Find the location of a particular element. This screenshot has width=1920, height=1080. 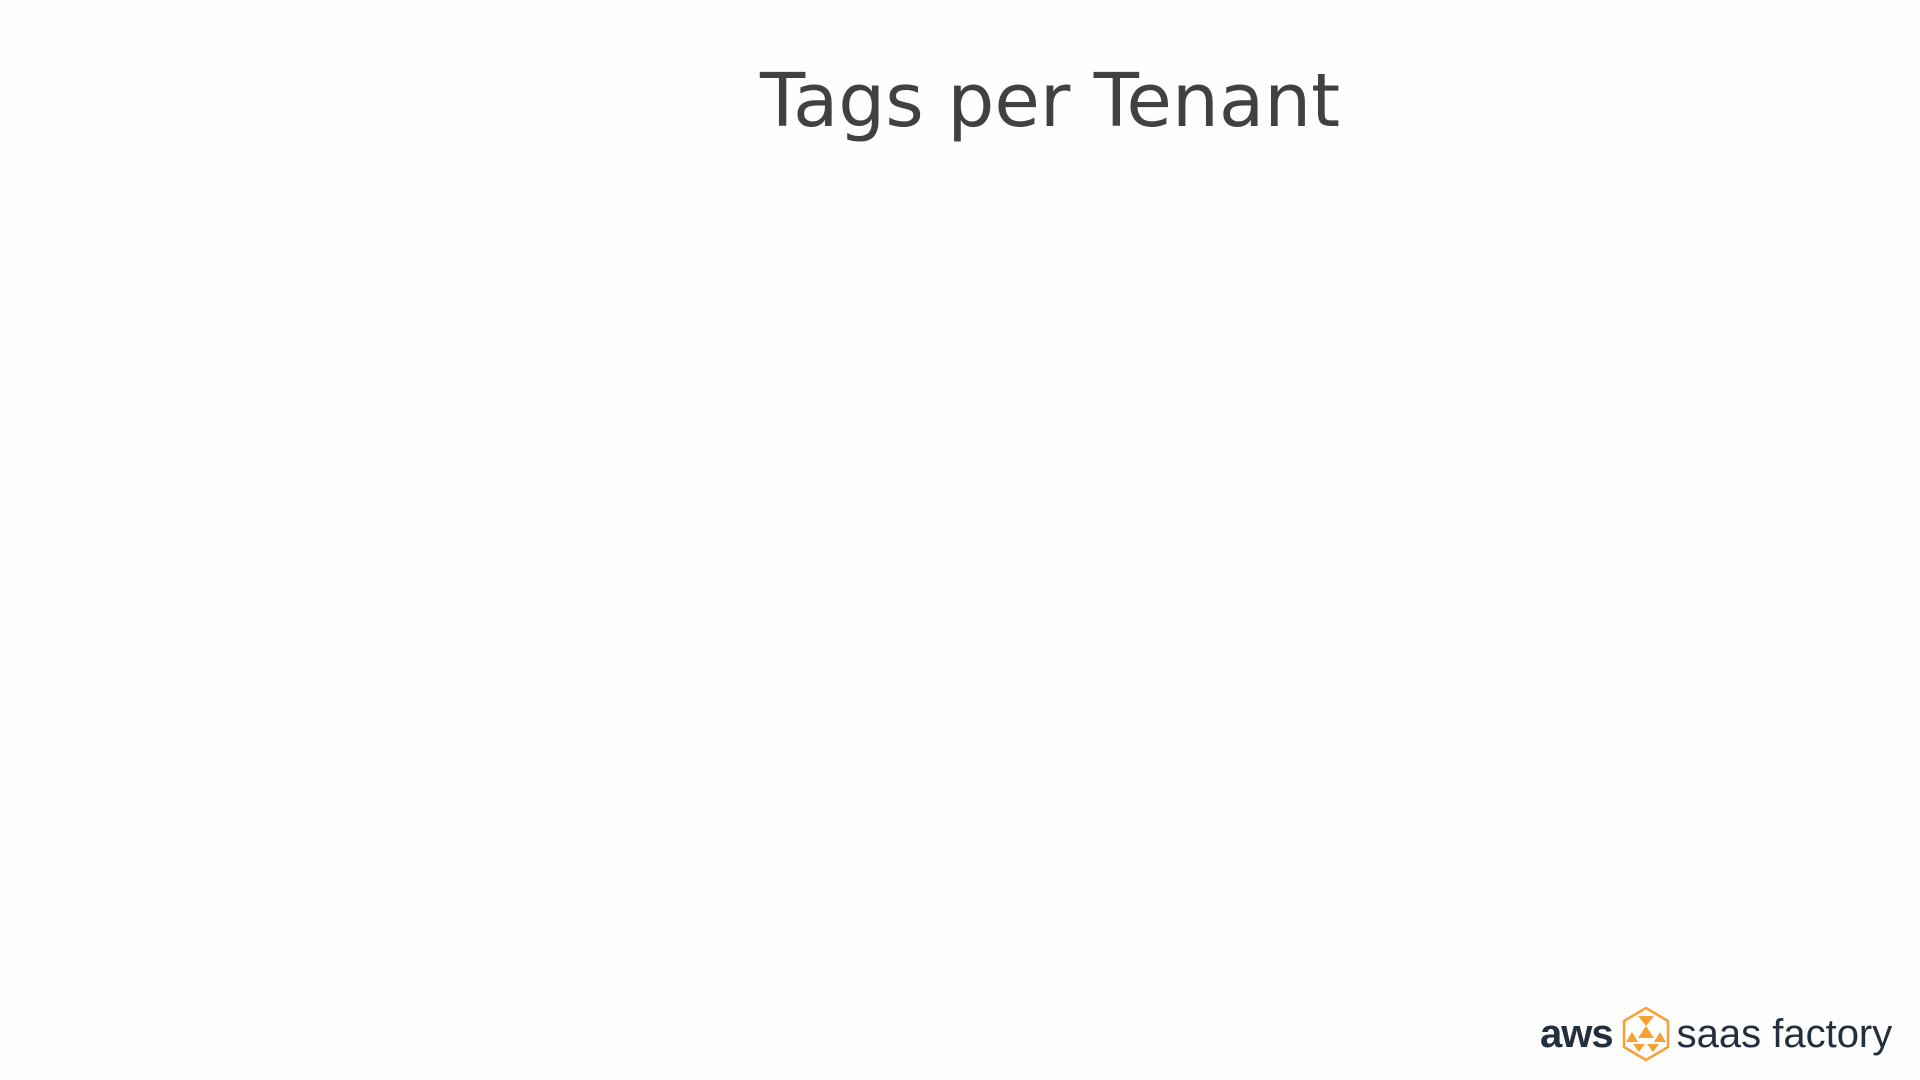

slide-title: Tags per Tenant is located at coordinates (1050, 101).